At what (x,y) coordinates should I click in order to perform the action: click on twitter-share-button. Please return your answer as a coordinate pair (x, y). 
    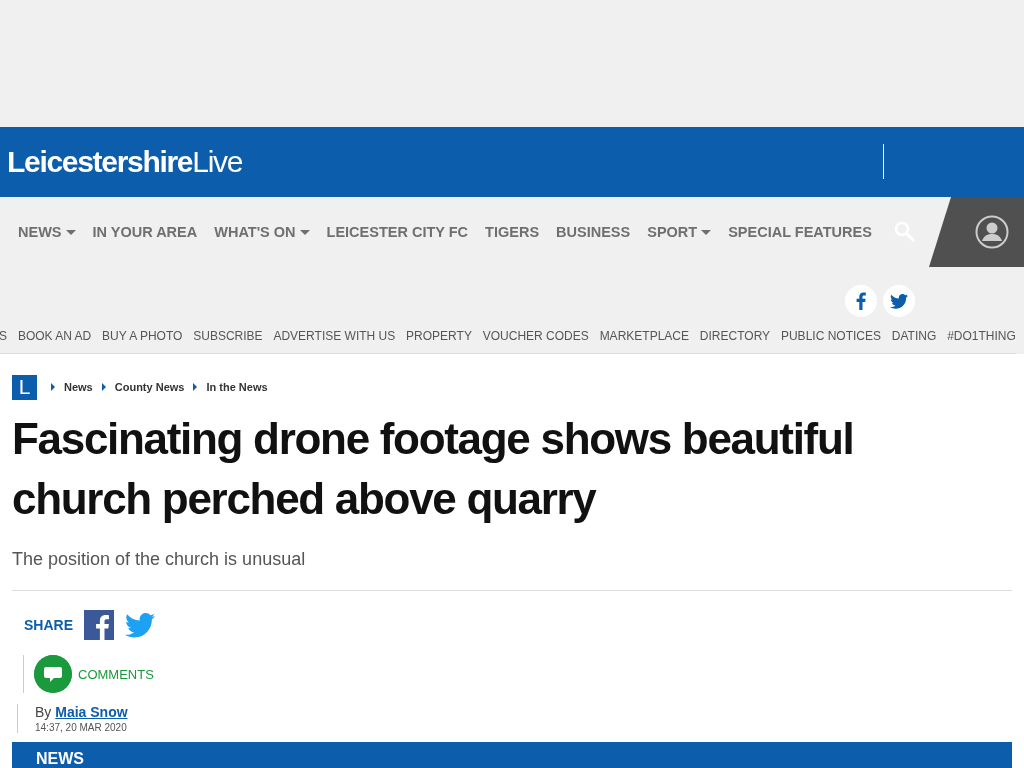
    Looking at the image, I should click on (140, 625).